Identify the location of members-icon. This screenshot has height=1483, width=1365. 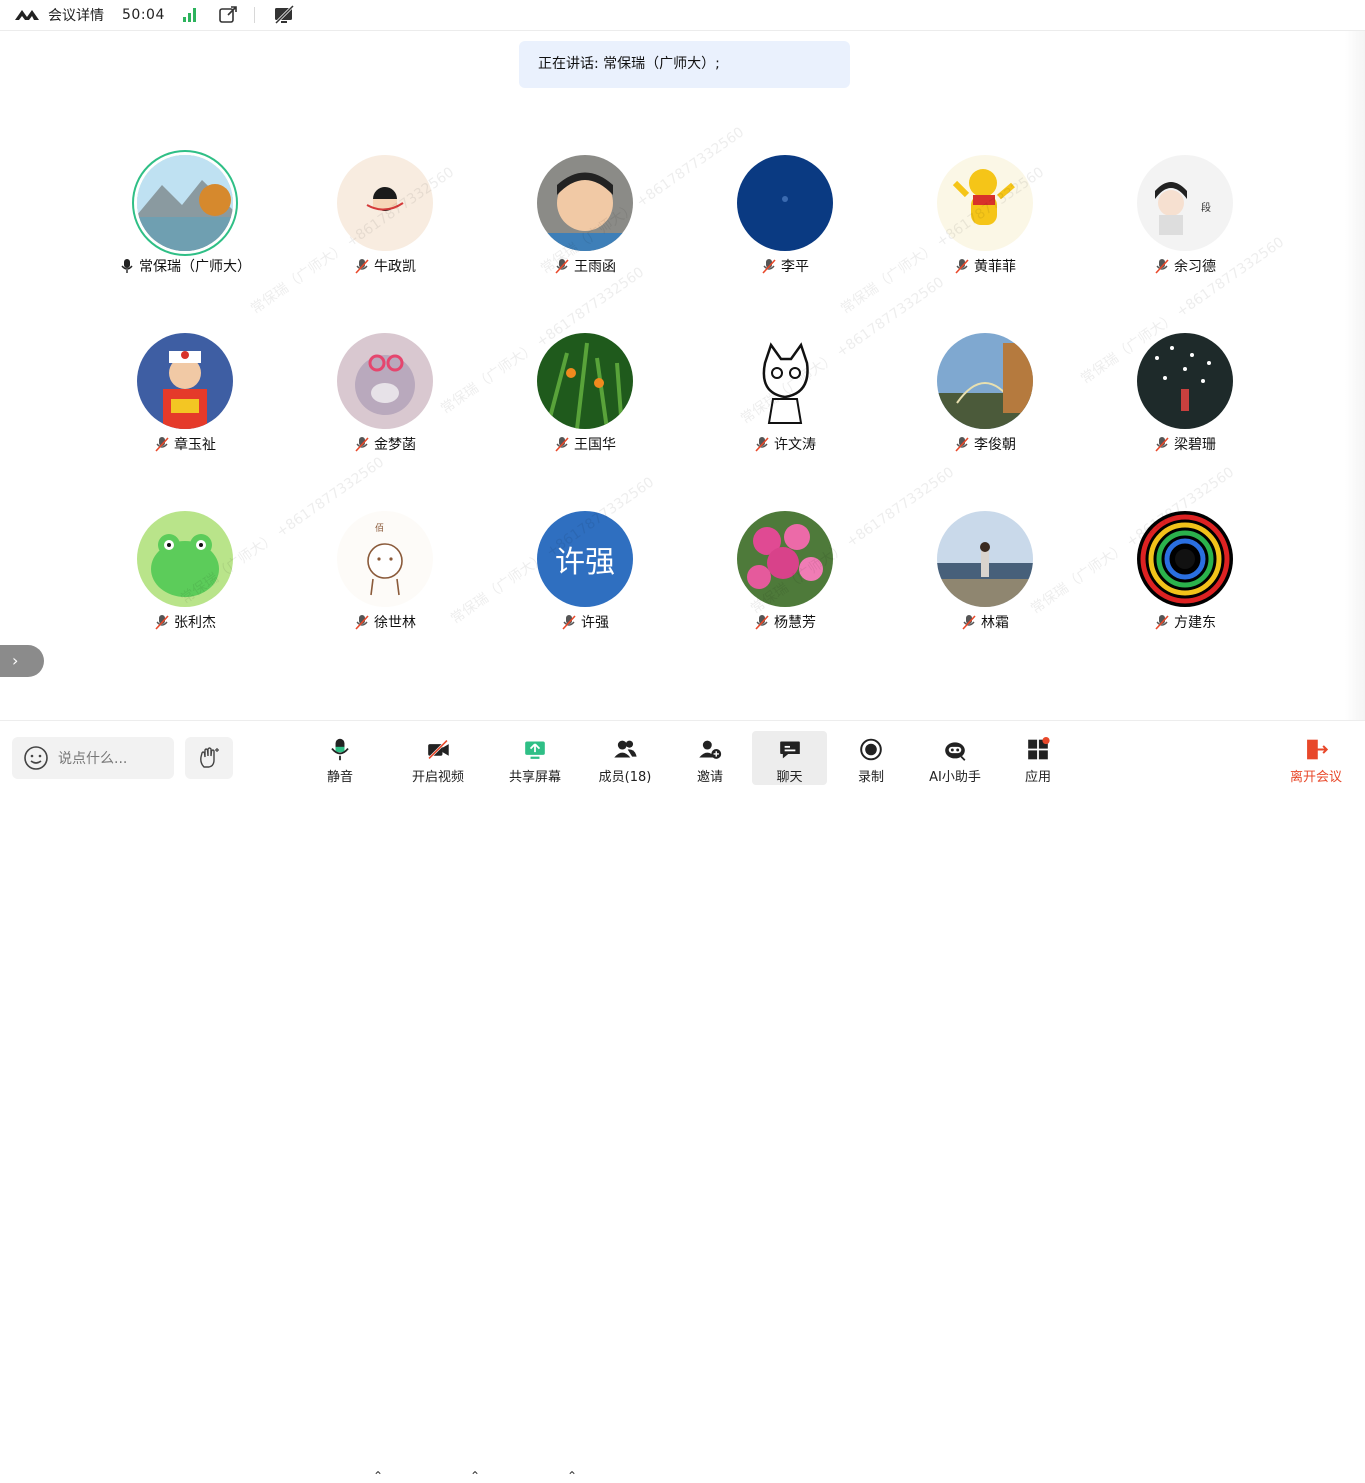
(625, 749).